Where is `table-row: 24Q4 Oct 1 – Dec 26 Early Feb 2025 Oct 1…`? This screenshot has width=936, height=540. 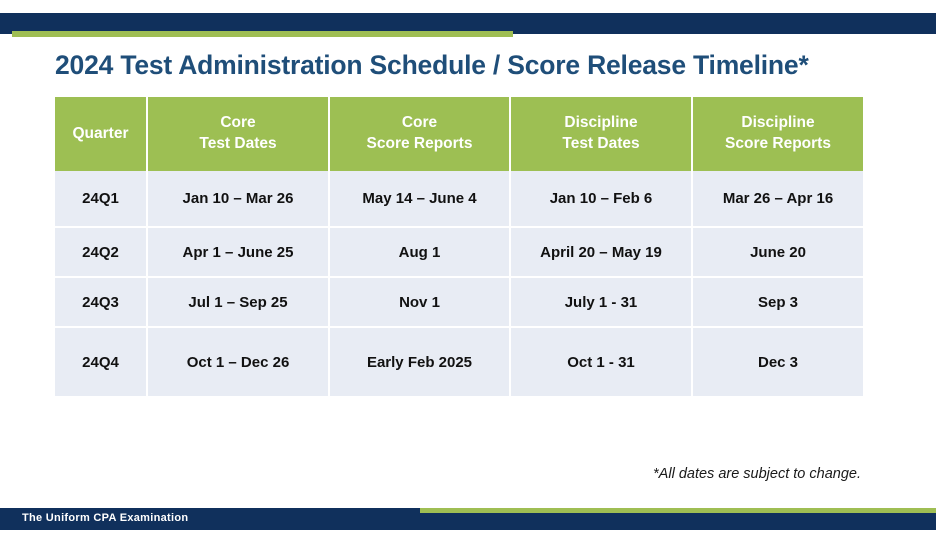
table-row: 24Q4 Oct 1 – Dec 26 Early Feb 2025 Oct 1… is located at coordinates (459, 362).